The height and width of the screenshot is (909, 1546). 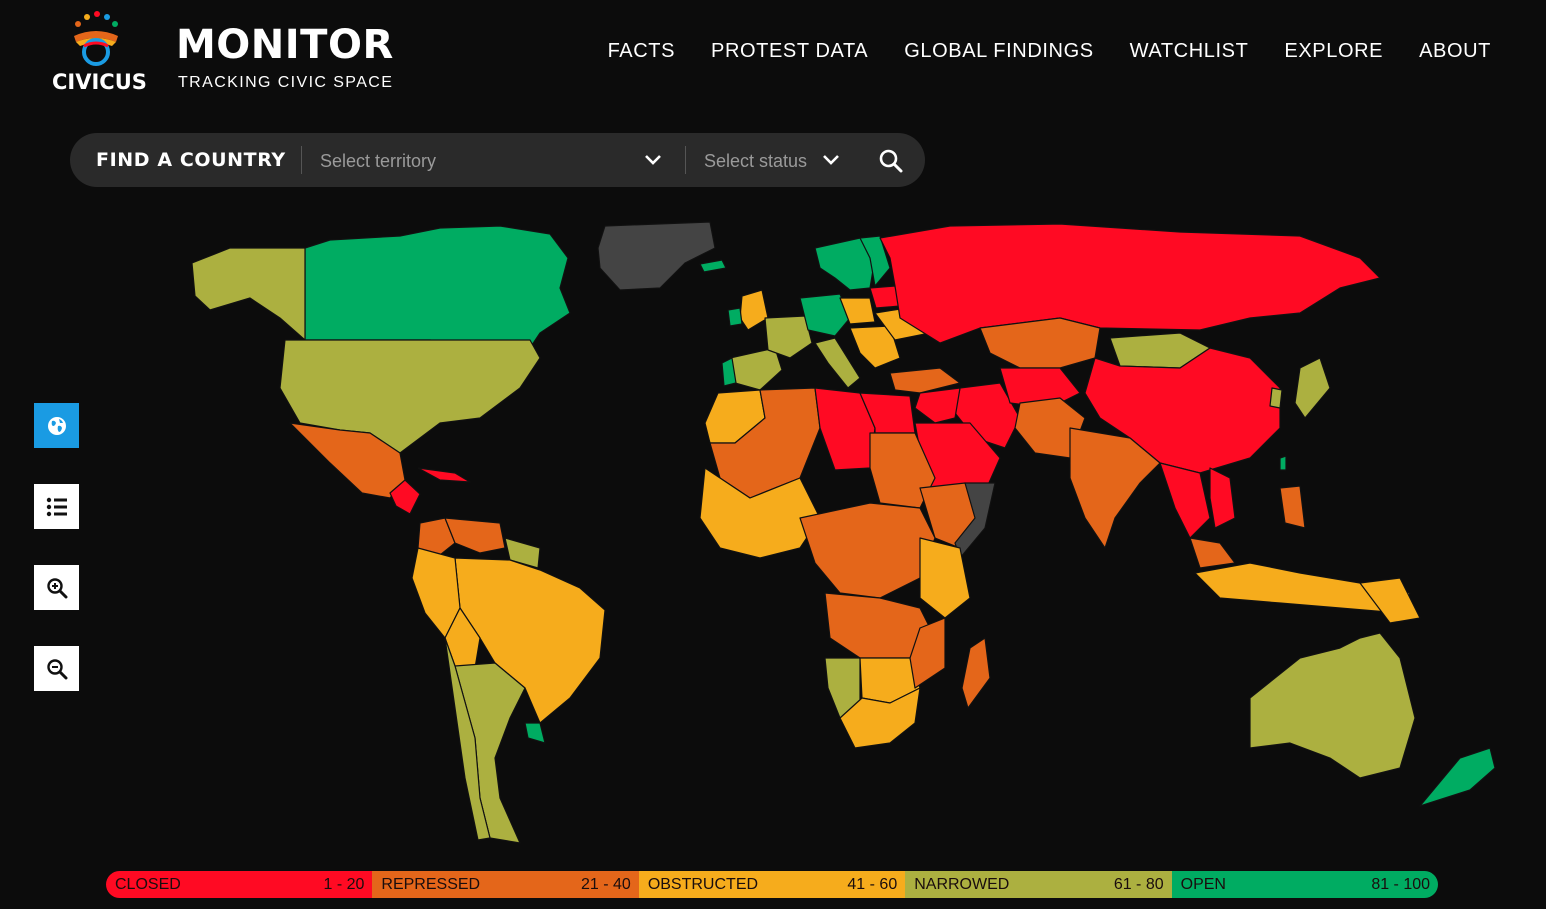 What do you see at coordinates (378, 161) in the screenshot?
I see `territory-placeholder: Select territory` at bounding box center [378, 161].